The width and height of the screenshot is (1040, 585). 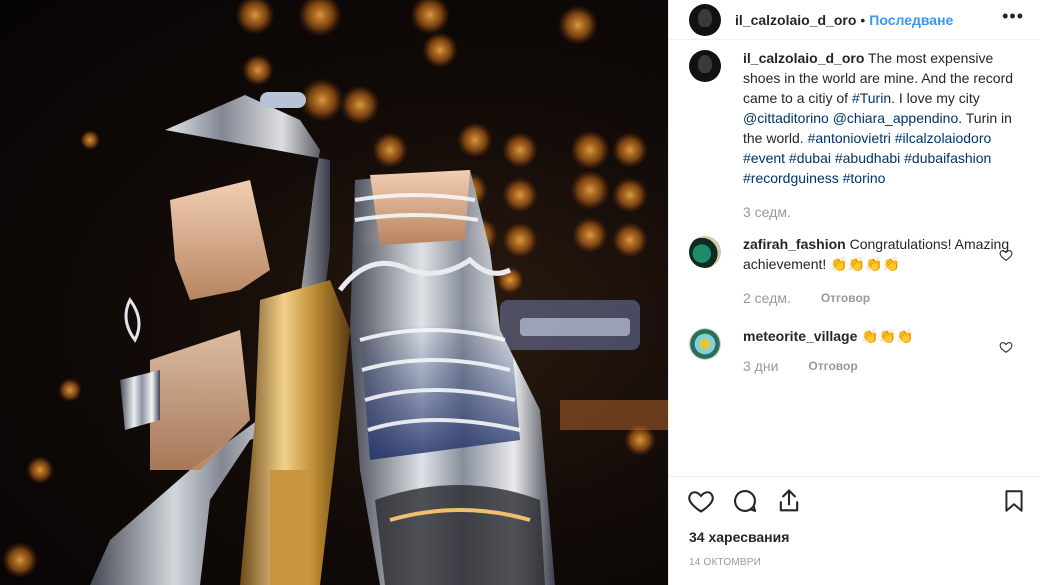 What do you see at coordinates (767, 298) in the screenshot?
I see `comment-time: 2 седм.` at bounding box center [767, 298].